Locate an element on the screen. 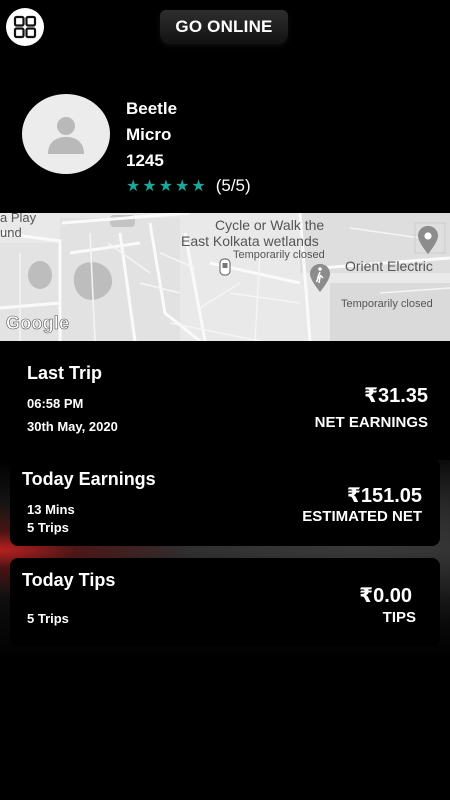  last-trip-time: 06:58 PM is located at coordinates (55, 403).